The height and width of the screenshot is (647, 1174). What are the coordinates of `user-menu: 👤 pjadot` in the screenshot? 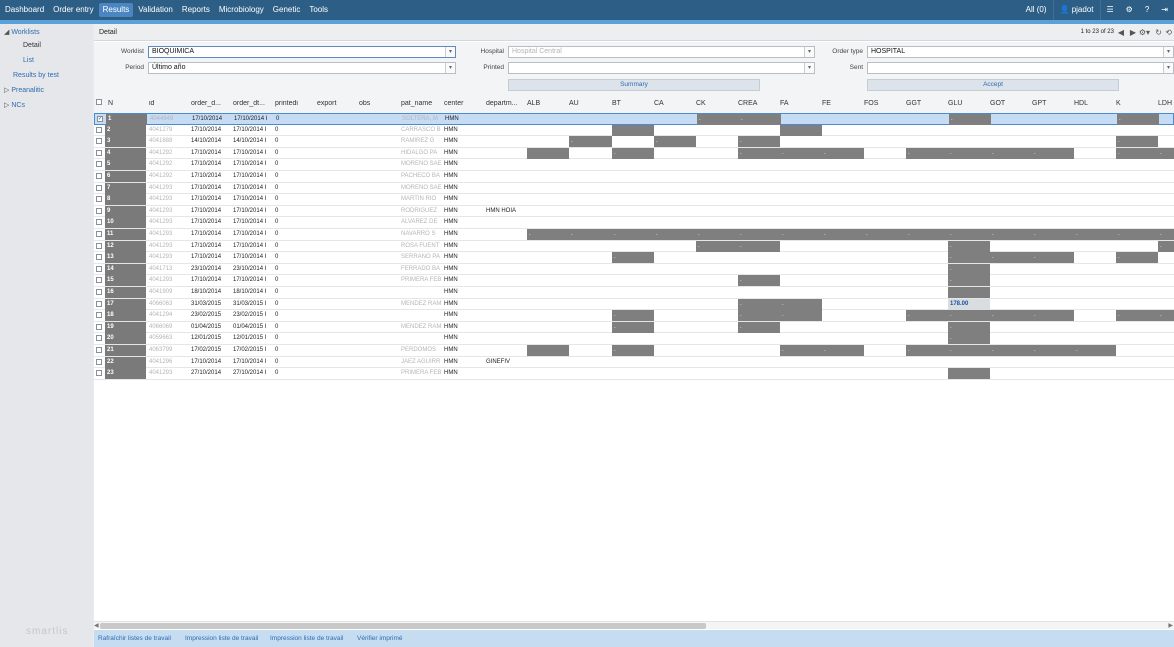 It's located at (1076, 10).